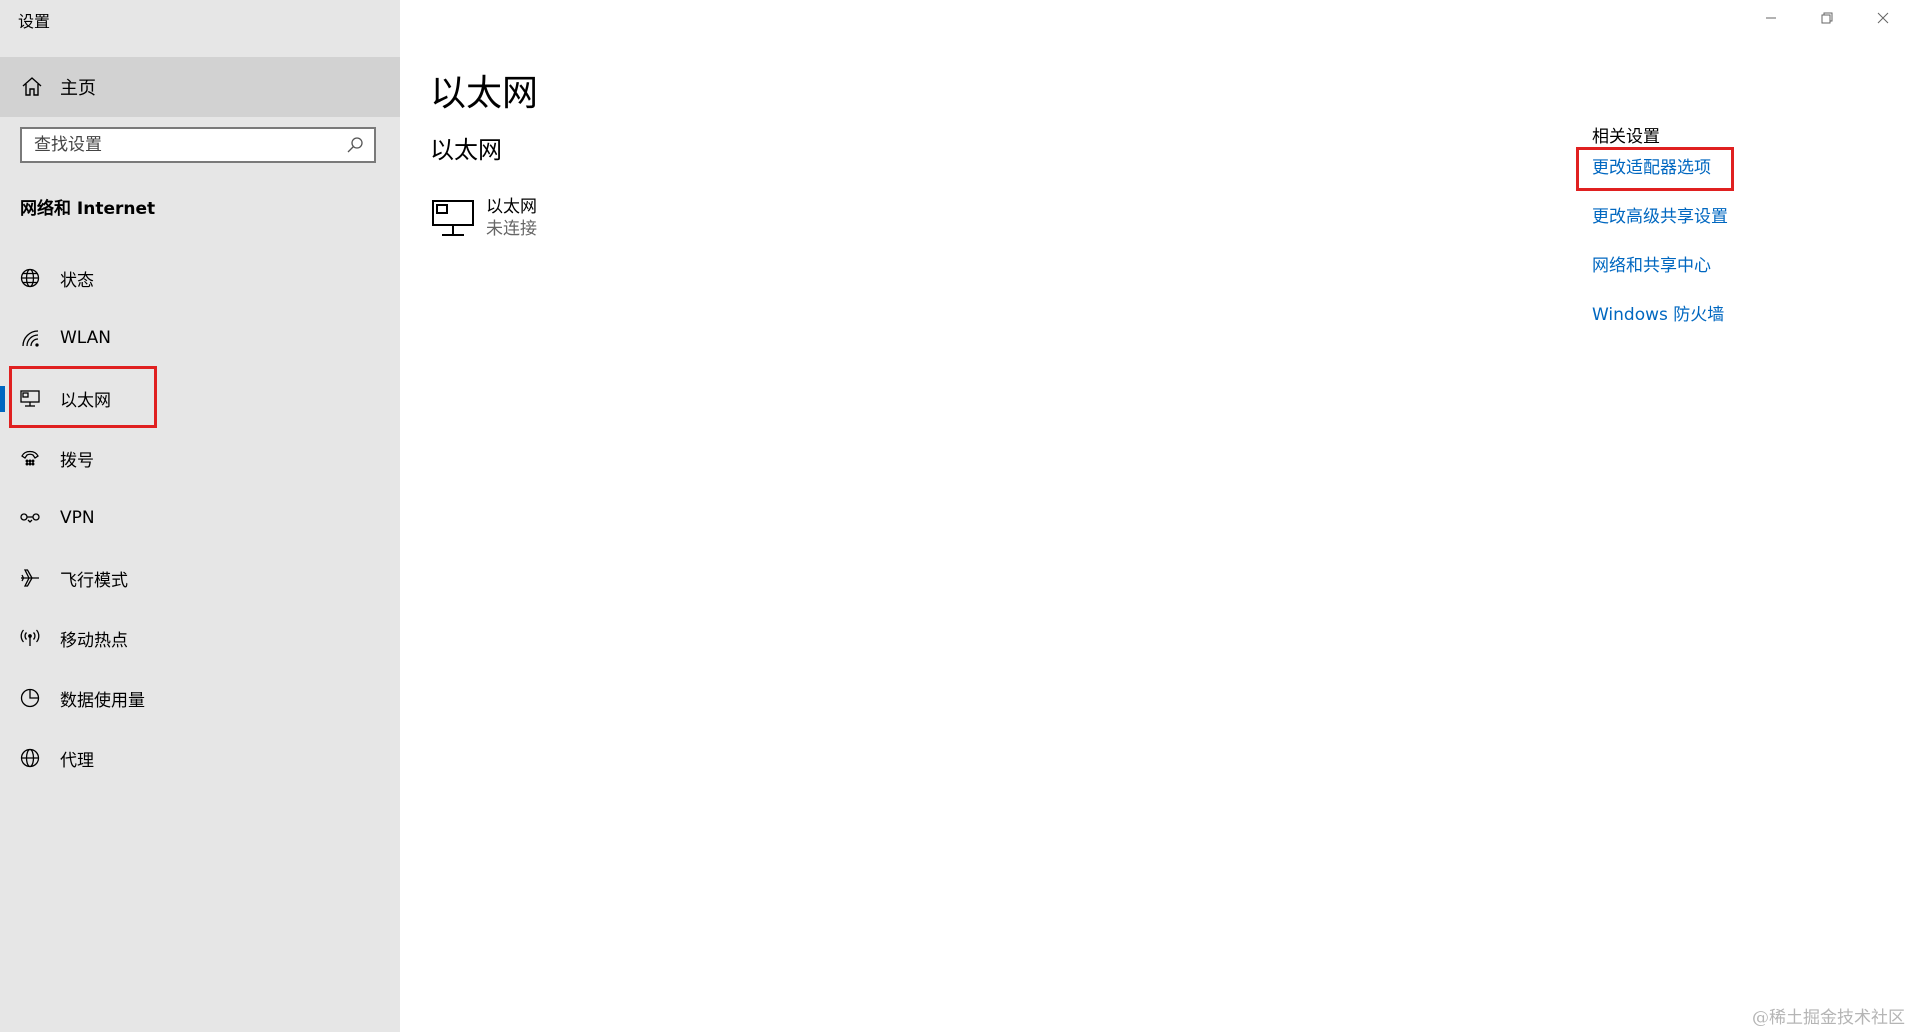  I want to click on section-title: 网络和 Internet, so click(88, 209).